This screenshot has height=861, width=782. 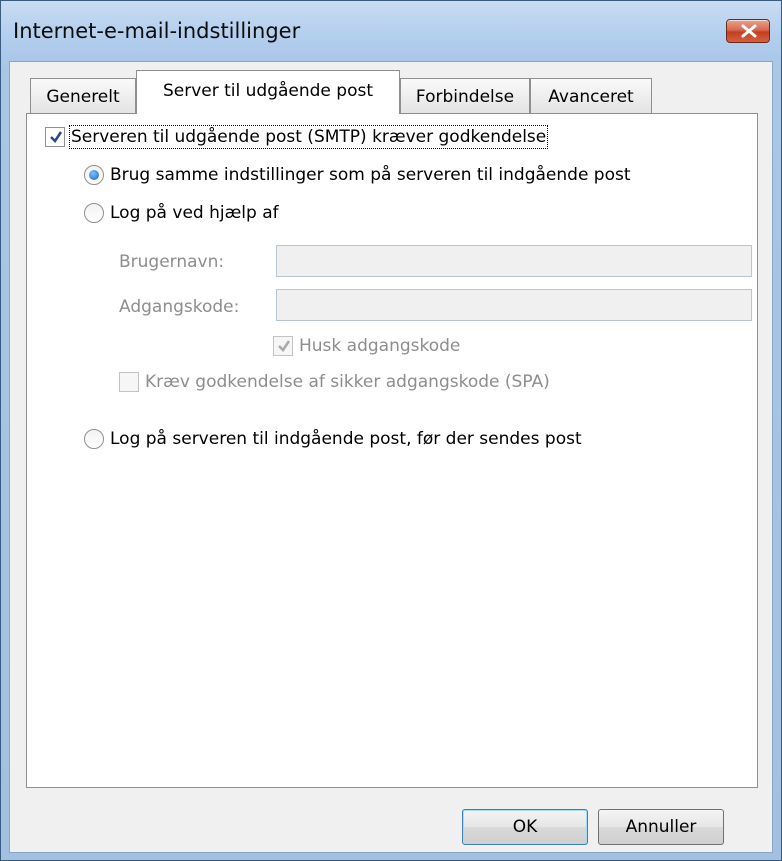 I want to click on password-field, so click(x=514, y=305).